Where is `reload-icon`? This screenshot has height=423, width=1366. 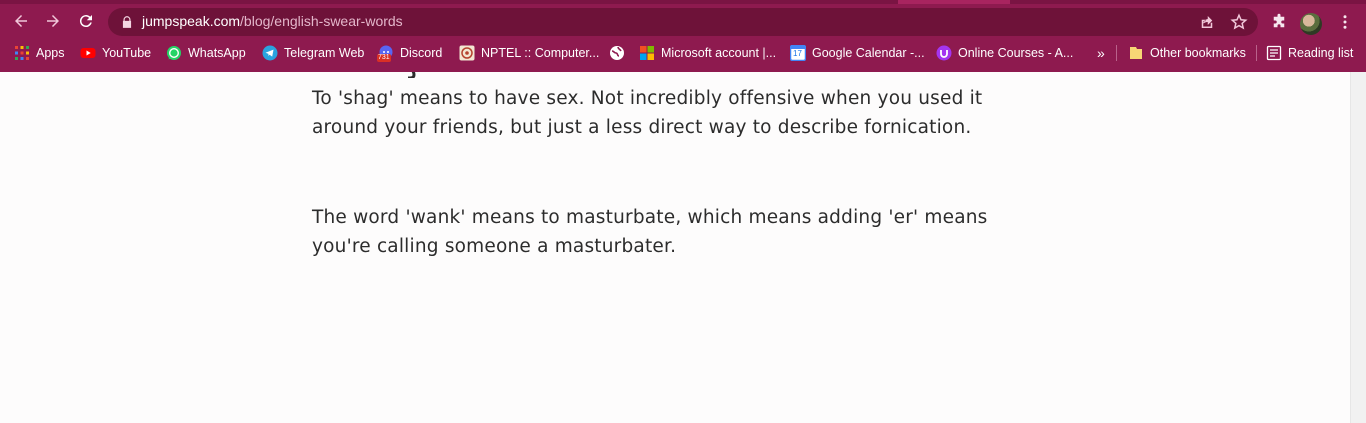
reload-icon is located at coordinates (85, 21).